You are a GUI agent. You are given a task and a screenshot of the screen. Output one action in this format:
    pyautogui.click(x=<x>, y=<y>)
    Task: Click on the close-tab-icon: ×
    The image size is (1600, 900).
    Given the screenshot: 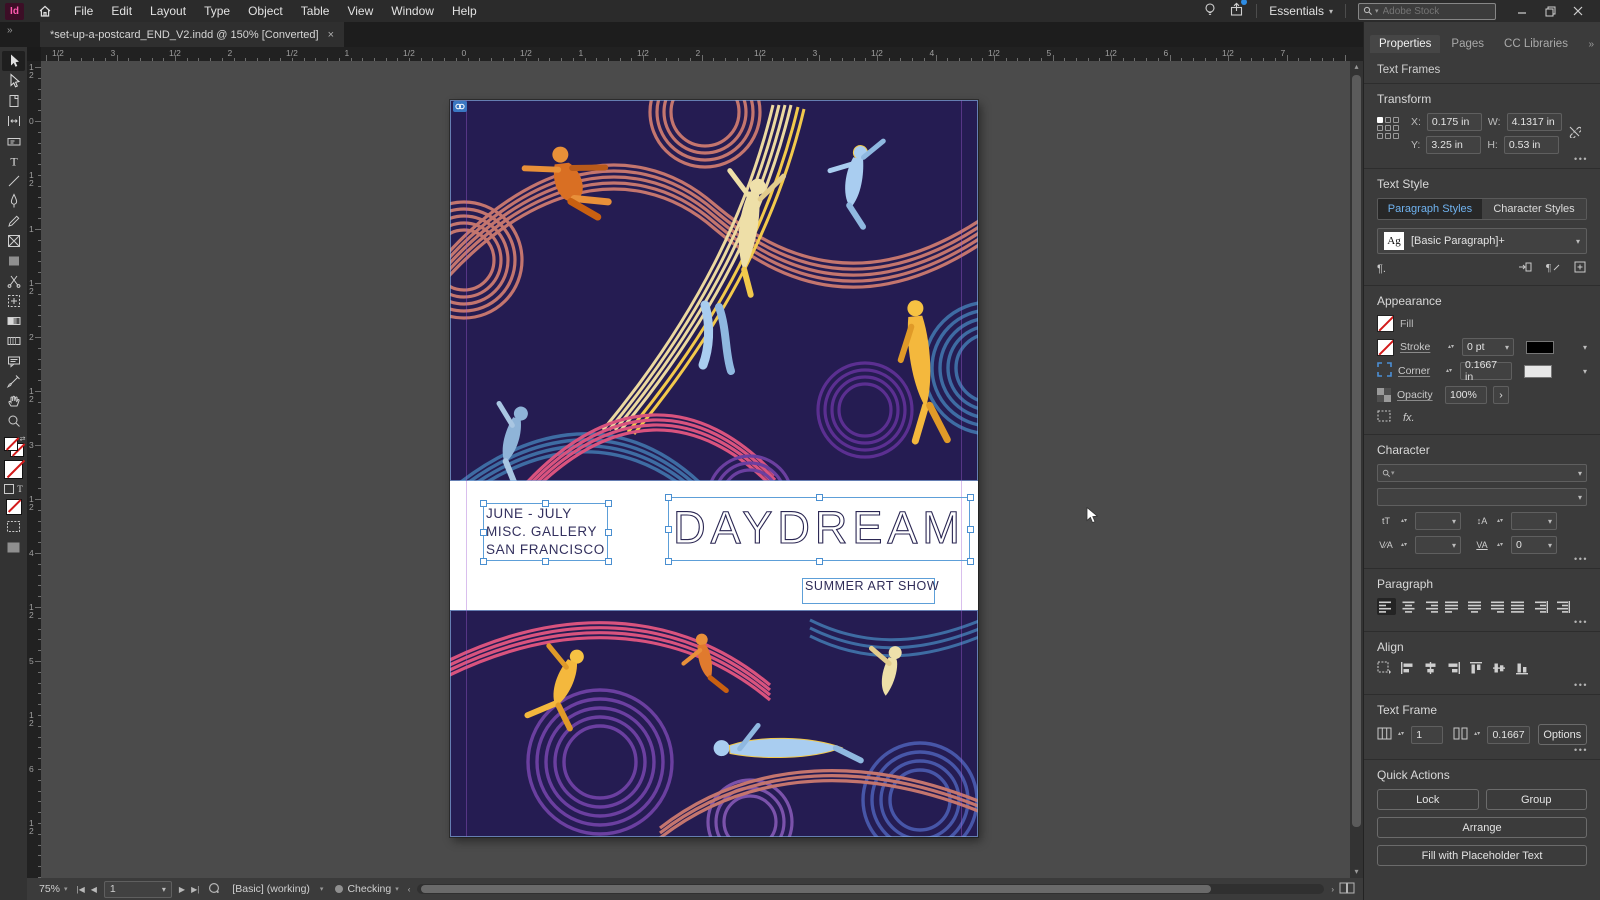 What is the action you would take?
    pyautogui.click(x=331, y=35)
    